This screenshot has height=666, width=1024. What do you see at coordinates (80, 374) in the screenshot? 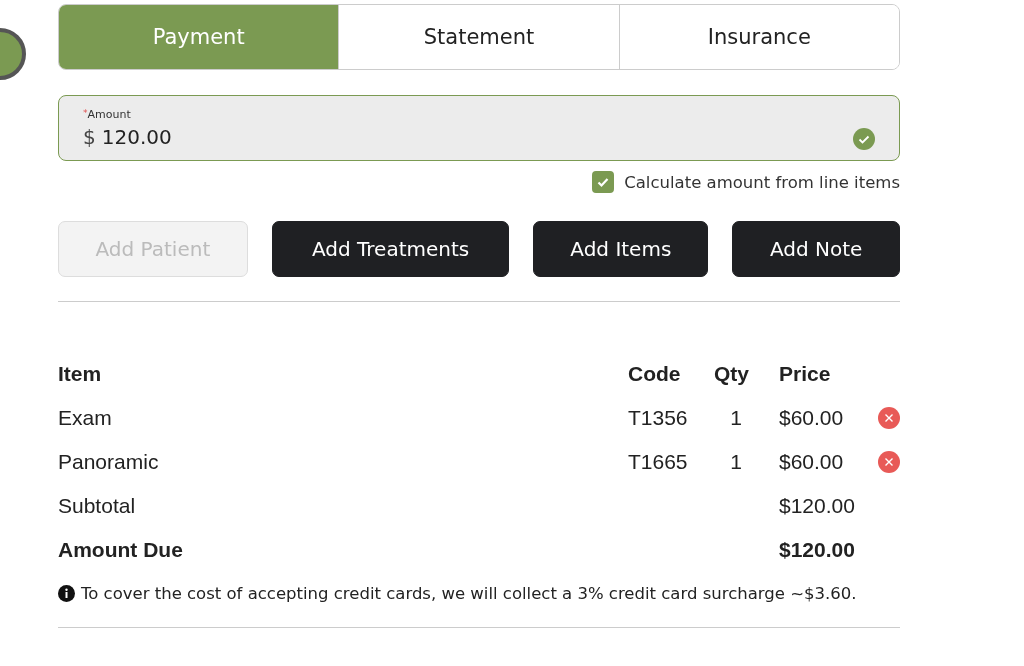
I see `column-header: Item` at bounding box center [80, 374].